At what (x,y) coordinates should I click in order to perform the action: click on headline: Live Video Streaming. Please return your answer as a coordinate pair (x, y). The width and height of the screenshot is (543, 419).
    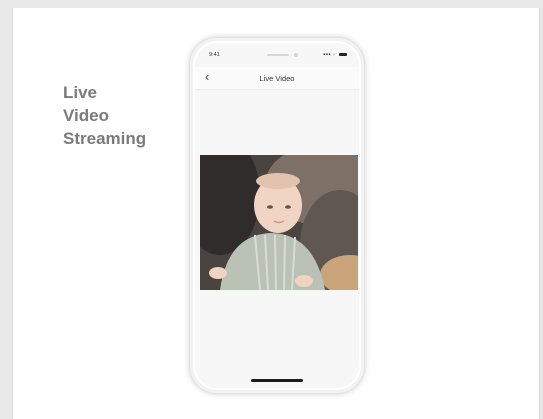
    Looking at the image, I should click on (123, 115).